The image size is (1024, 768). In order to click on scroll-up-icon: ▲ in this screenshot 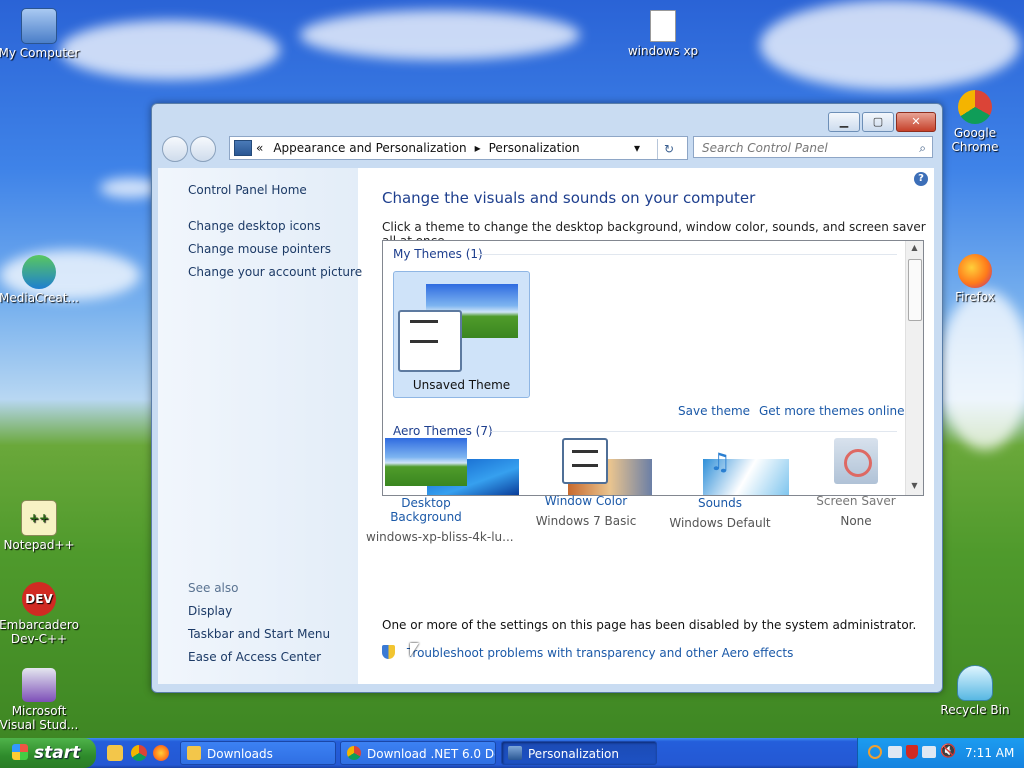, I will do `click(914, 247)`.